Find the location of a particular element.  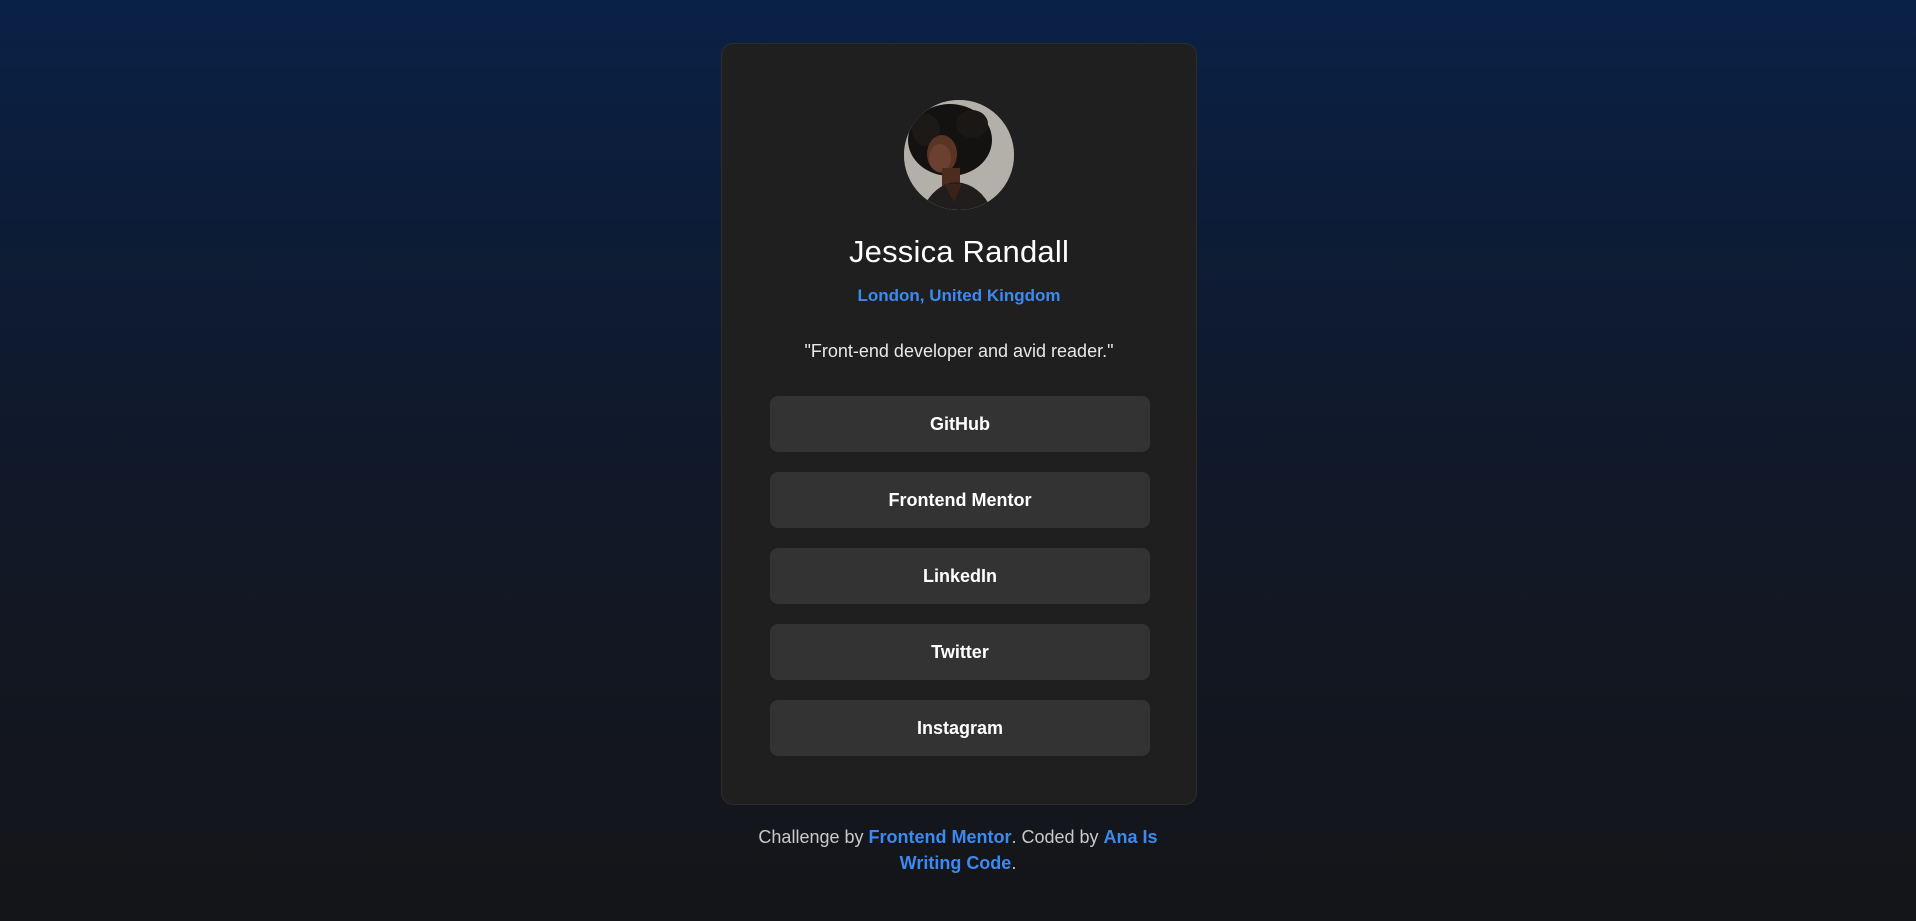

frontend-mentor-footer-link: Frontend Mentor is located at coordinates (940, 837).